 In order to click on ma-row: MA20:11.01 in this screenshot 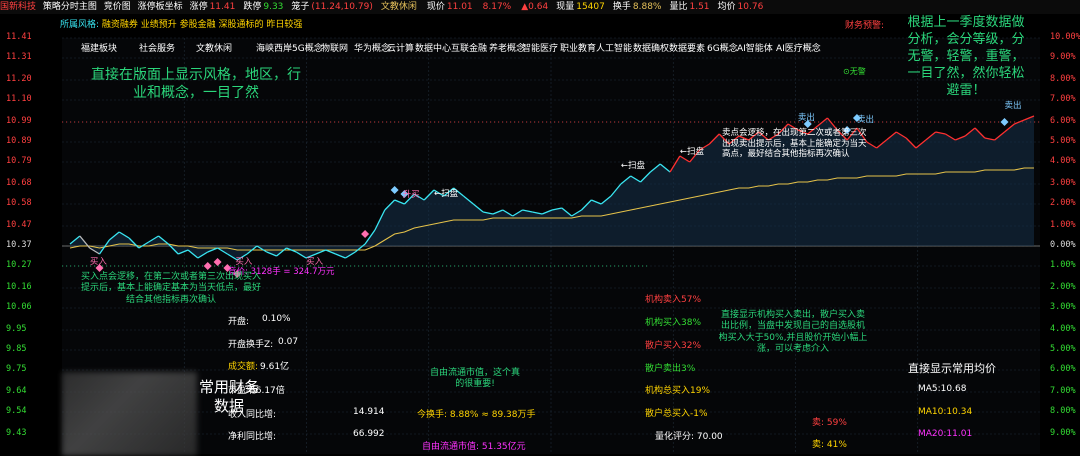, I will do `click(945, 434)`.